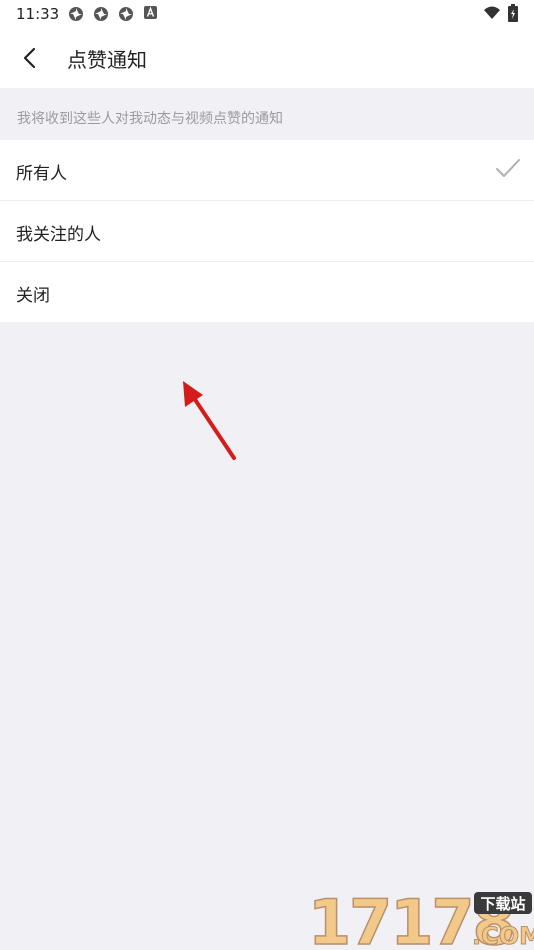 This screenshot has width=534, height=950. I want to click on status-time: 11:33, so click(38, 14).